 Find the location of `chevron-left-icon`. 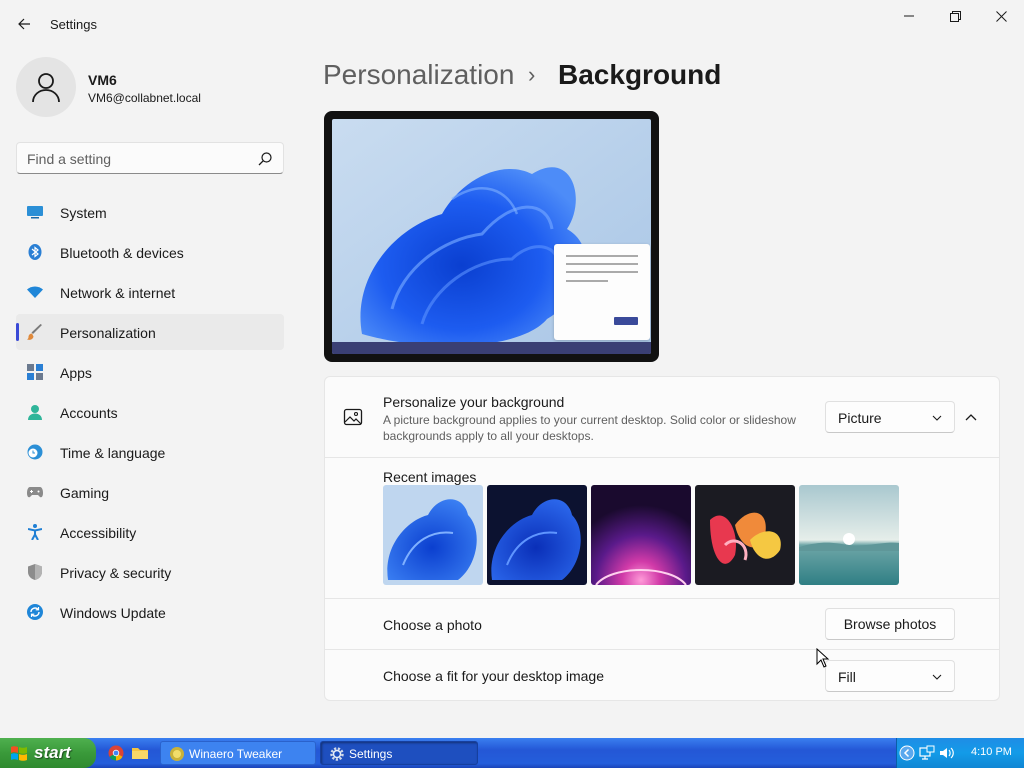

chevron-left-icon is located at coordinates (907, 753).